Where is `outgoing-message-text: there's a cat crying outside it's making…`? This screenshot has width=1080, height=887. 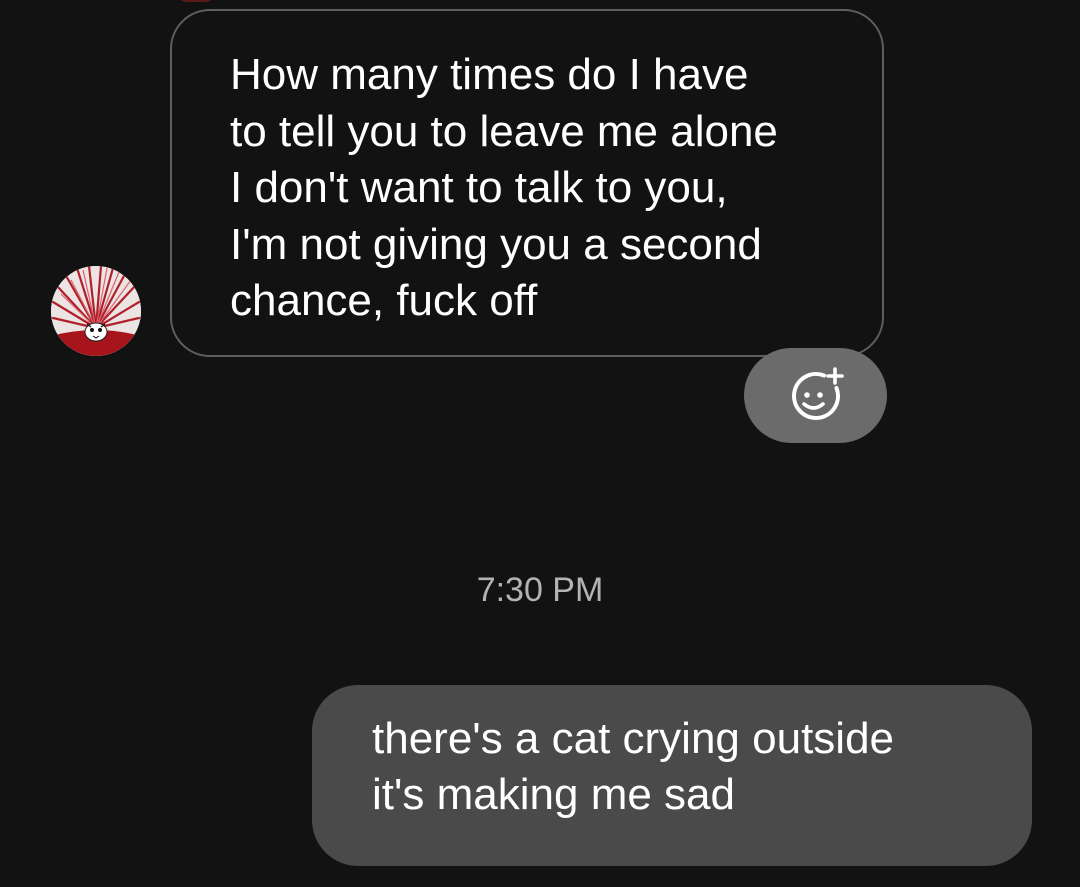 outgoing-message-text: there's a cat crying outside it's making… is located at coordinates (633, 766).